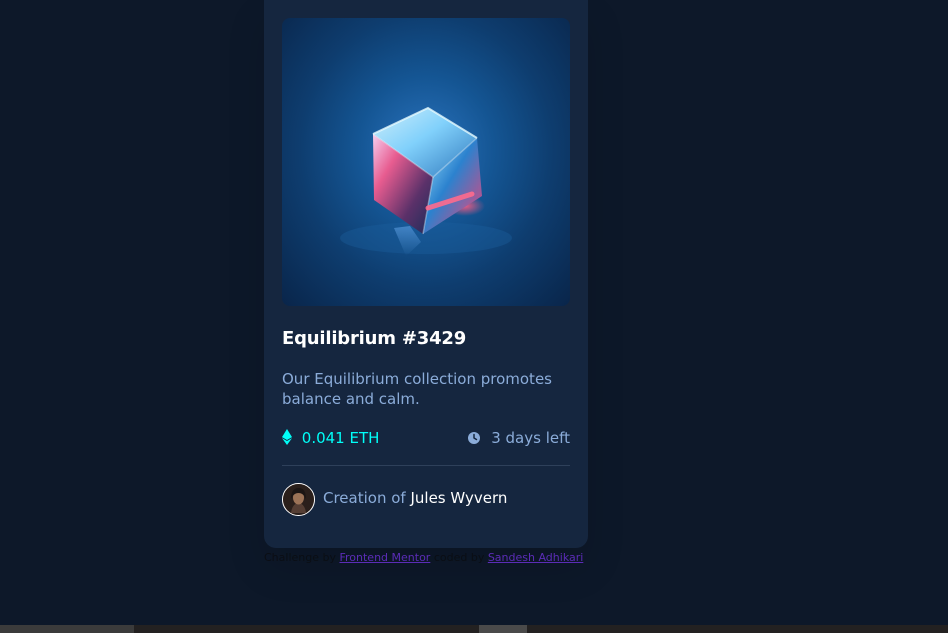 This screenshot has width=948, height=633. What do you see at coordinates (67, 629) in the screenshot?
I see `scrollbar-track-segment` at bounding box center [67, 629].